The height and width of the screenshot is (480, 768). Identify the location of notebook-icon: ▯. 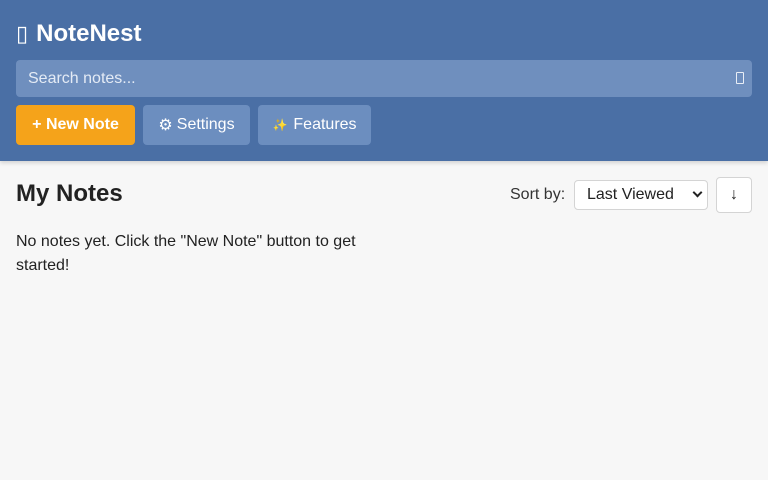
(22, 33).